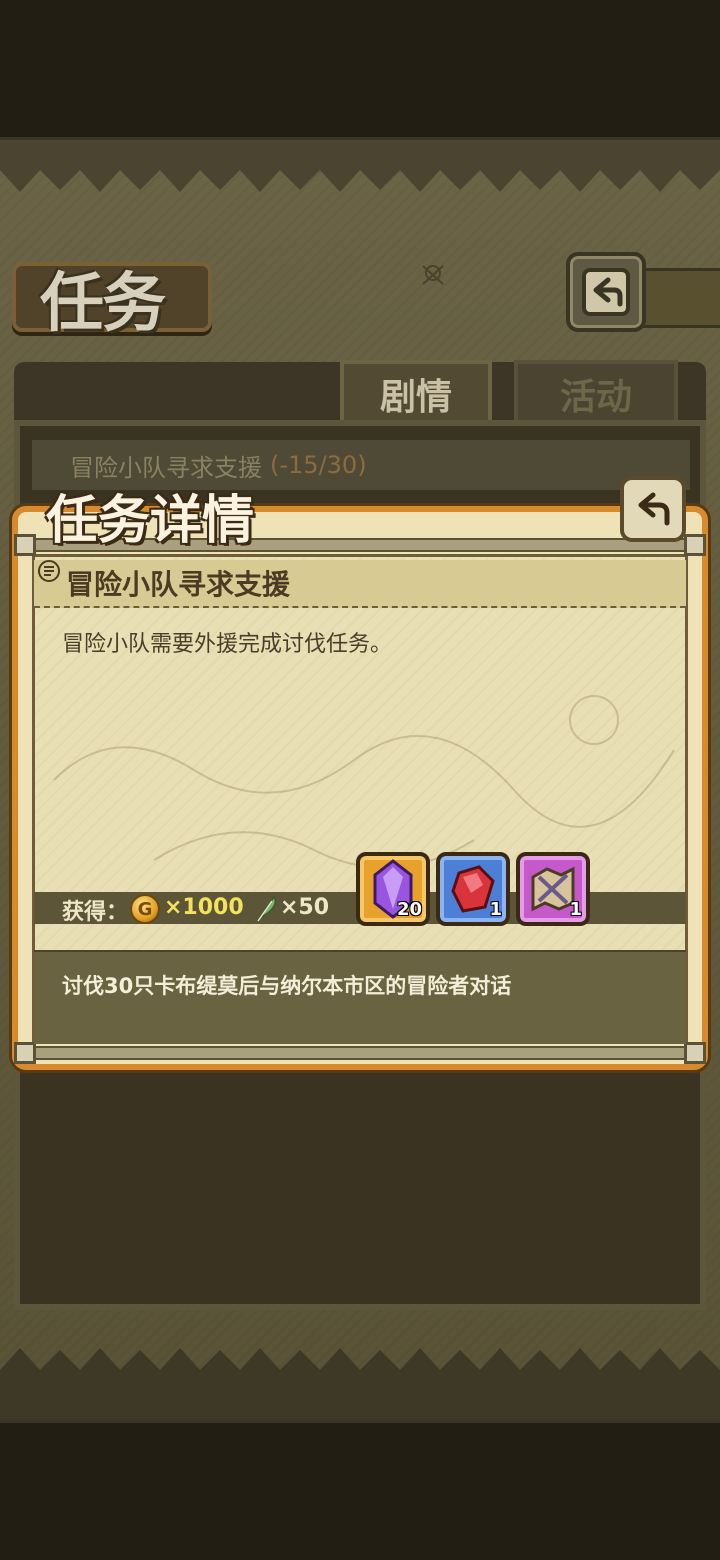 The height and width of the screenshot is (1560, 720). I want to click on modal-close-button, so click(653, 509).